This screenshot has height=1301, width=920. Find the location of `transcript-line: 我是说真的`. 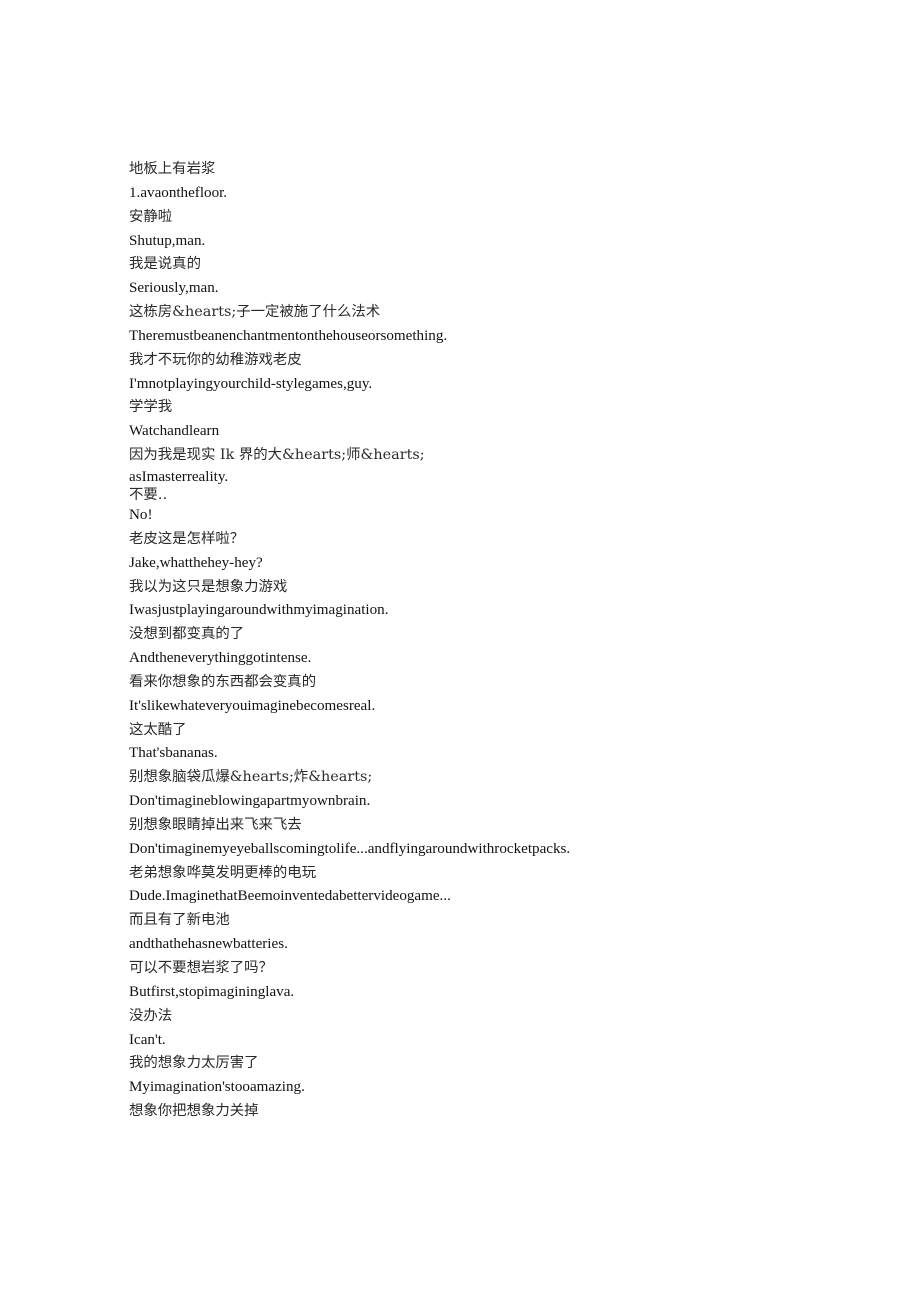

transcript-line: 我是说真的 is located at coordinates (165, 264).